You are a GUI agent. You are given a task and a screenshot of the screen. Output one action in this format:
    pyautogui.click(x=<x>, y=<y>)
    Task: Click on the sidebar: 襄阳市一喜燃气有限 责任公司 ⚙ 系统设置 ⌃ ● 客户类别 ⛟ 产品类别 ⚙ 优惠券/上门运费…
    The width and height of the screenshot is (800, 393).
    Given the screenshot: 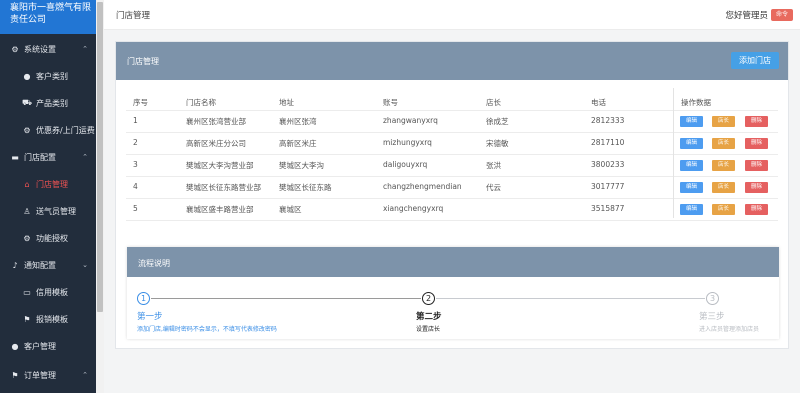 What is the action you would take?
    pyautogui.click(x=48, y=196)
    